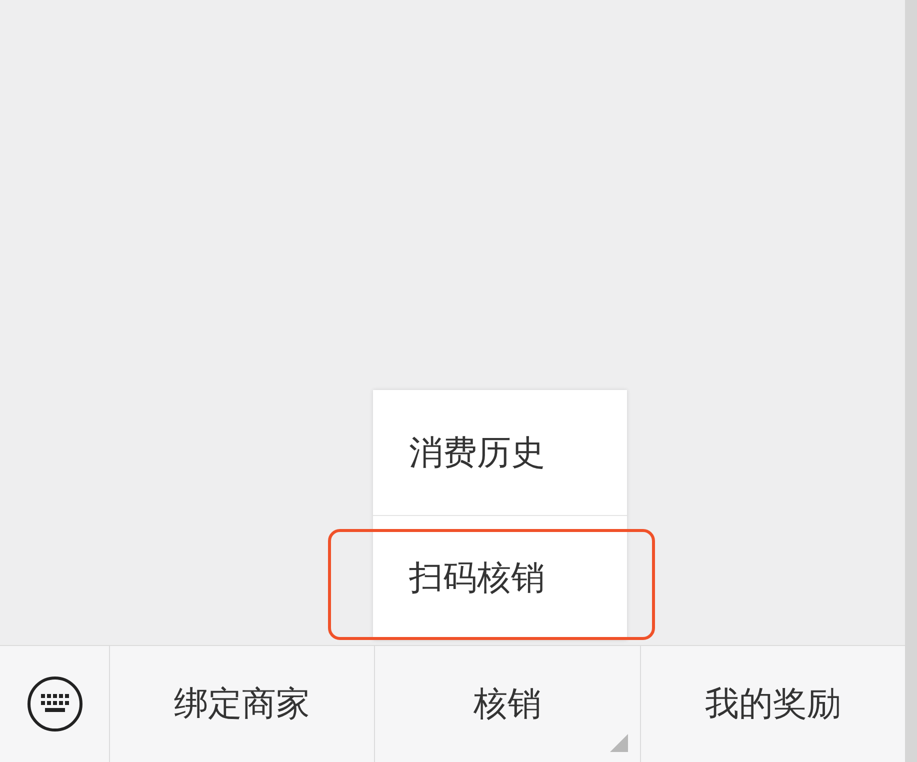  Describe the element at coordinates (772, 704) in the screenshot. I see `menu-tab: 我的奖励` at that location.